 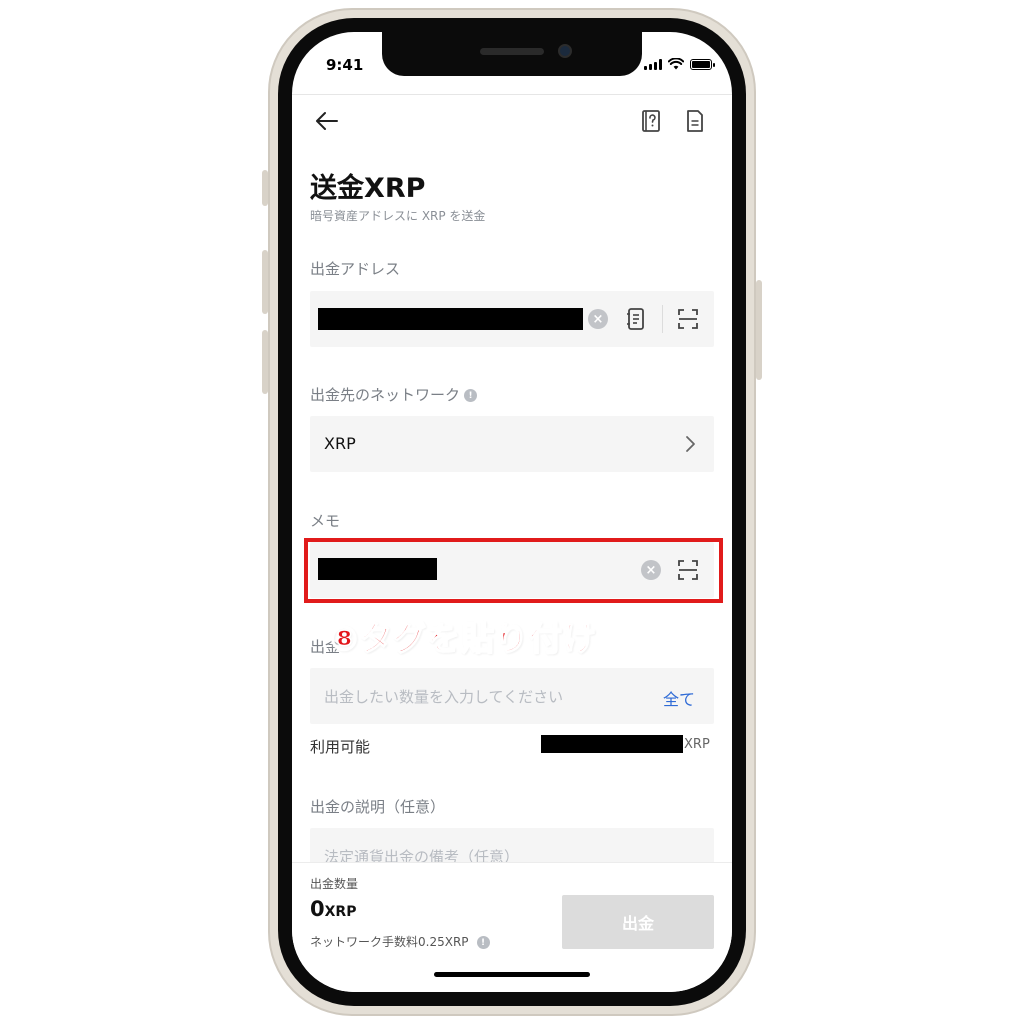 I want to click on withdraw-button: 出金, so click(x=638, y=922).